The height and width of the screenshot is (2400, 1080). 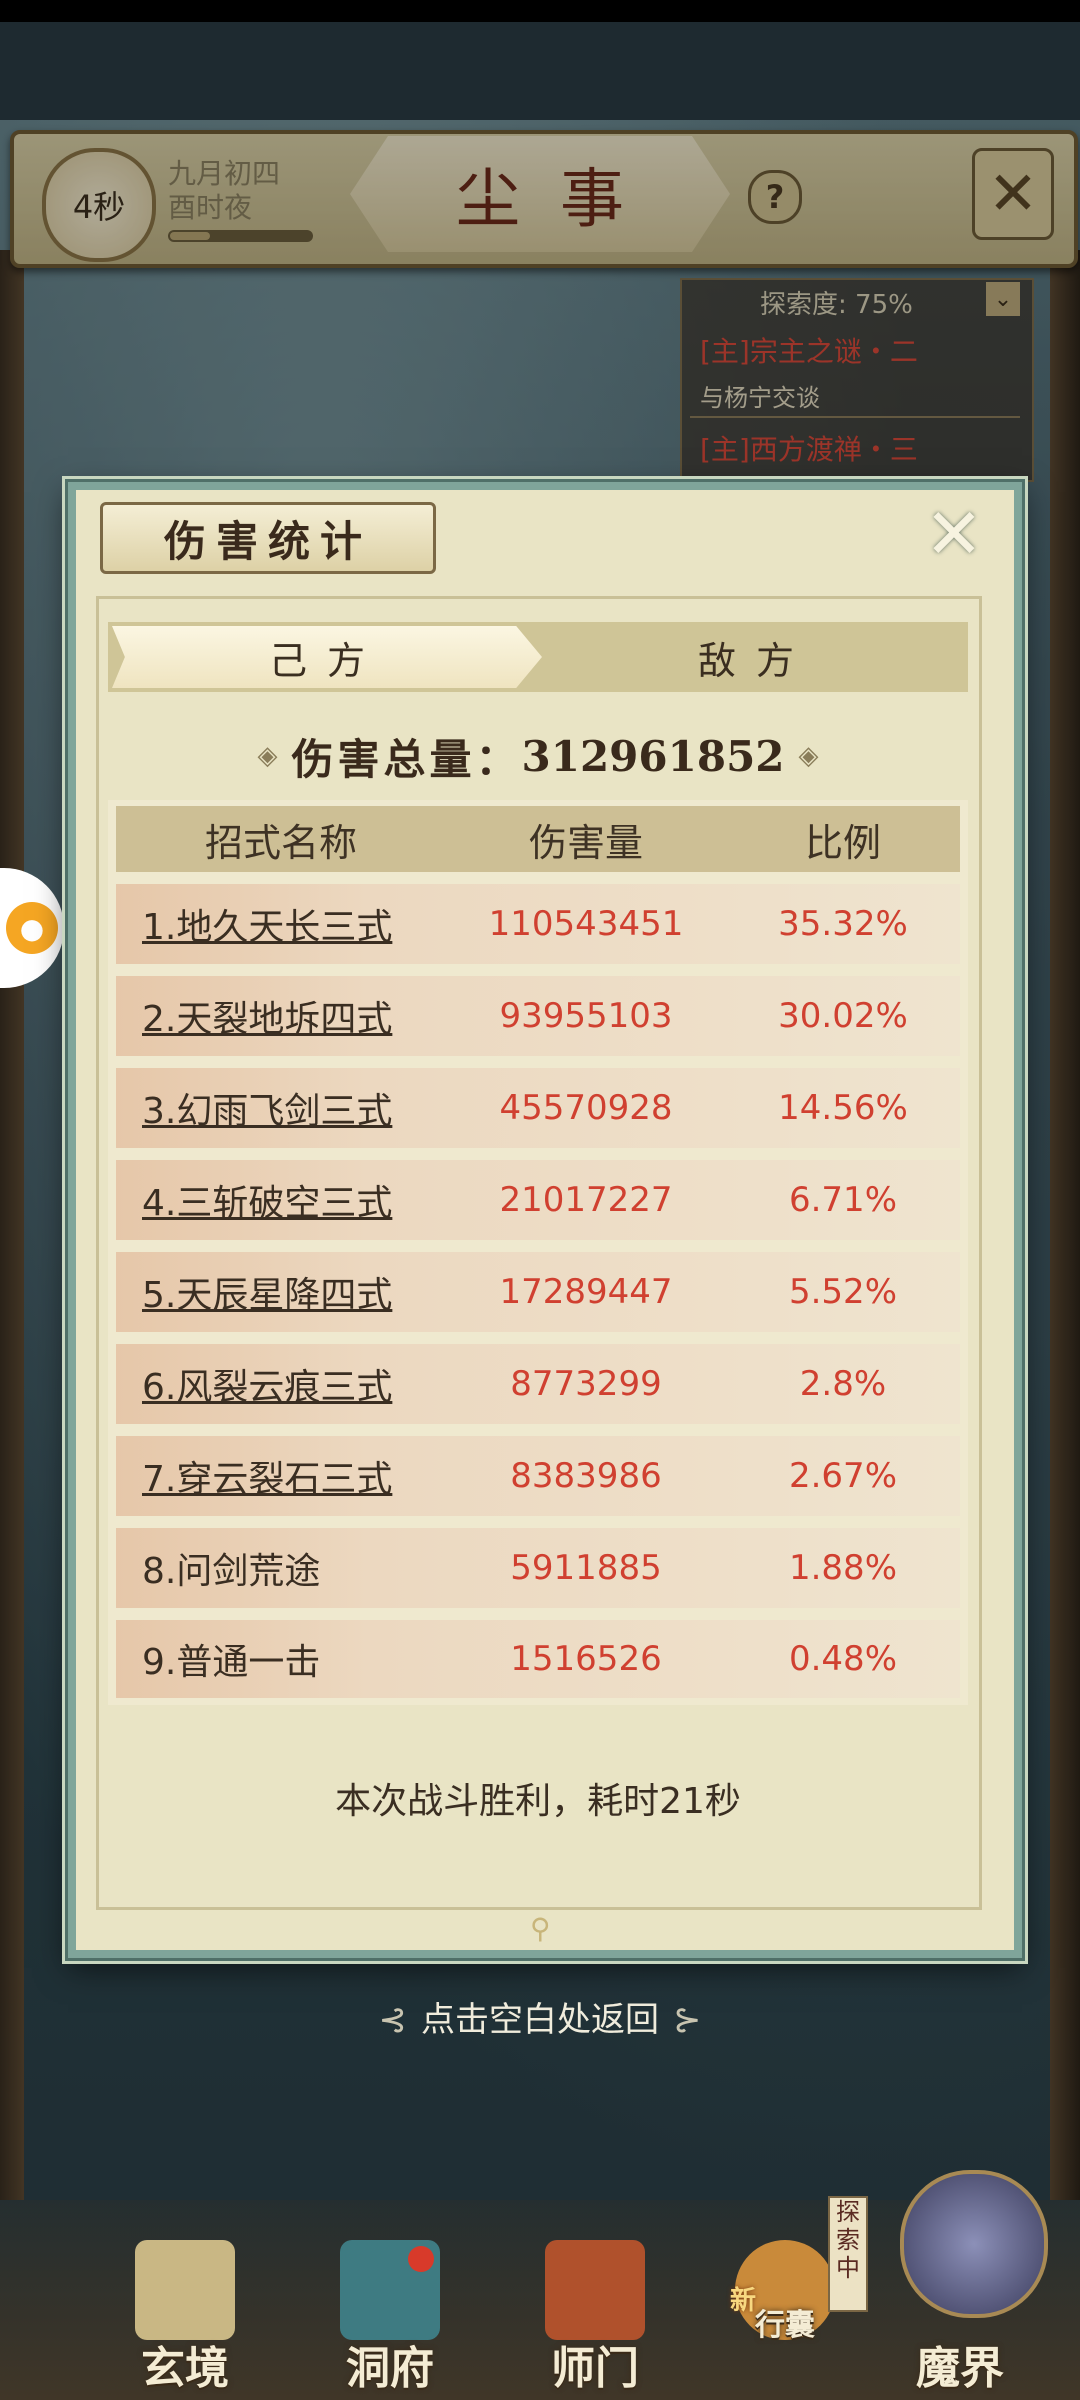 What do you see at coordinates (586, 1568) in the screenshot?
I see `damage-value: 5911885` at bounding box center [586, 1568].